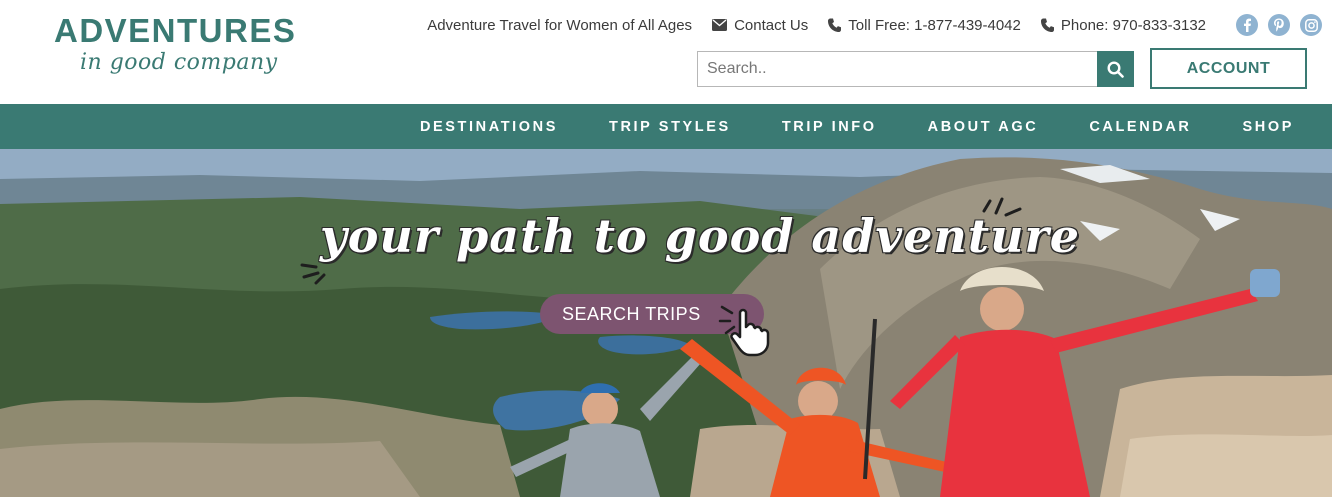  What do you see at coordinates (1140, 127) in the screenshot?
I see `nav-item-calendar: CALENDAR` at bounding box center [1140, 127].